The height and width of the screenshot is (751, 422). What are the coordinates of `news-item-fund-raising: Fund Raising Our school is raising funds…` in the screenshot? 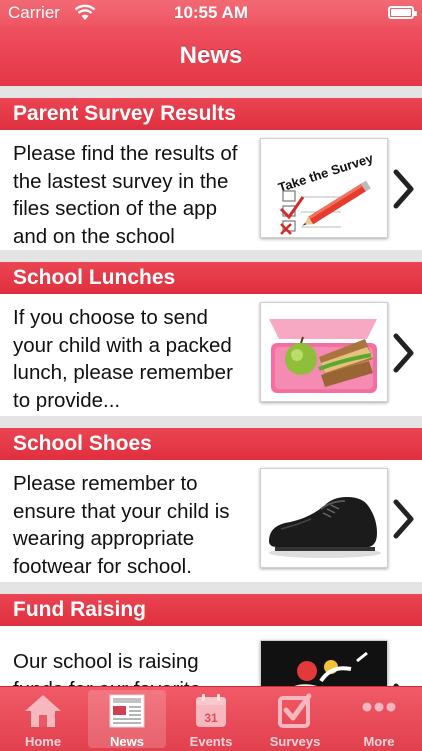 It's located at (211, 634).